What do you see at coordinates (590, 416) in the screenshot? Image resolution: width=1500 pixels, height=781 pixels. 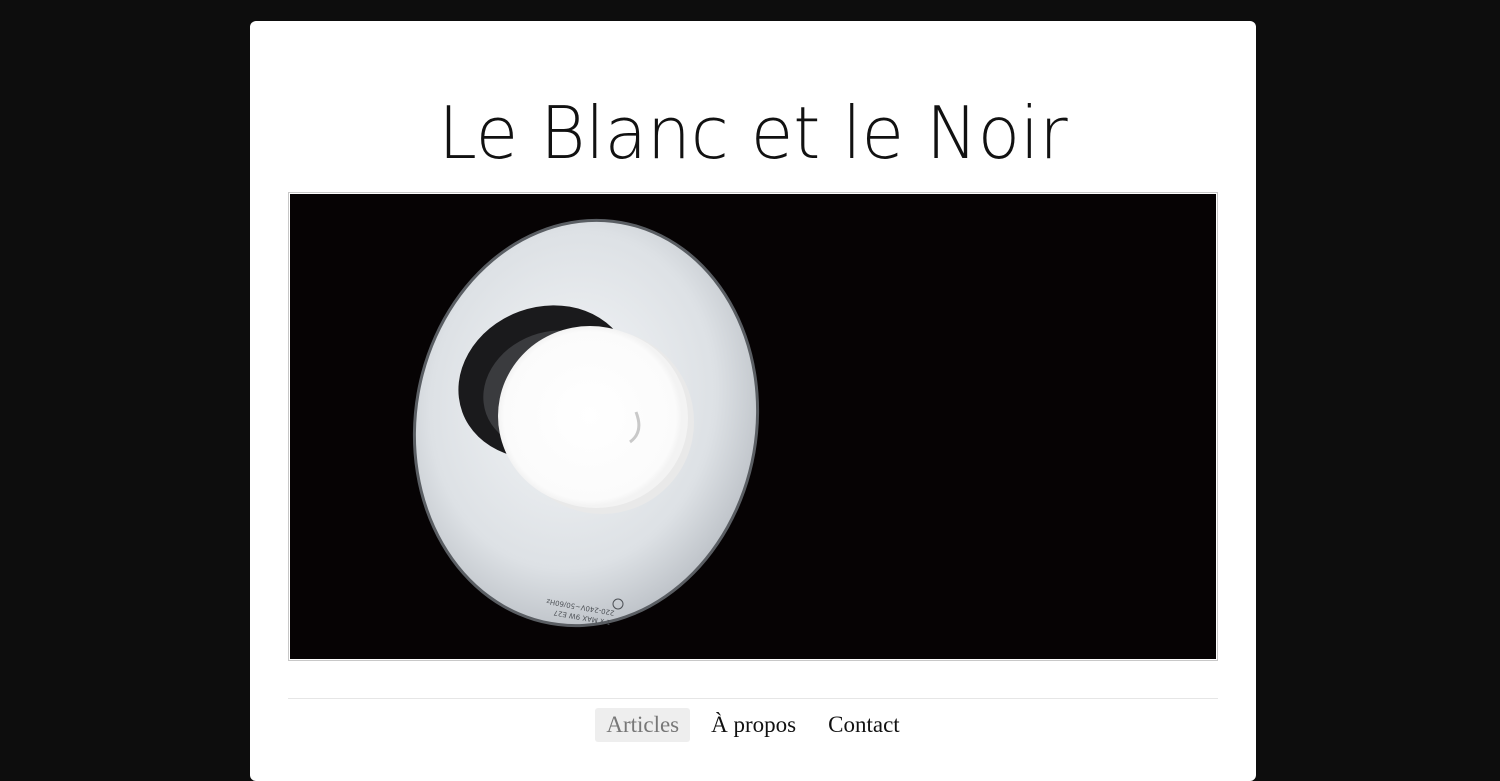 I see `bulb-front` at bounding box center [590, 416].